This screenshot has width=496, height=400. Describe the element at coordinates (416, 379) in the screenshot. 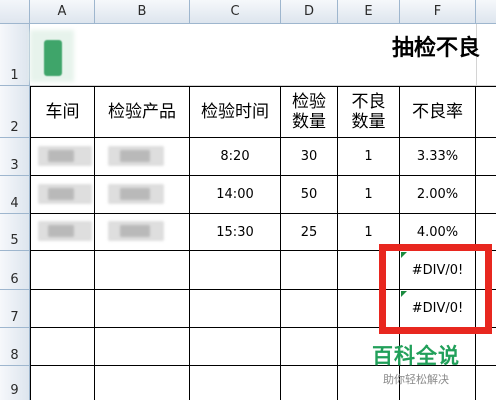

I see `watermark-tagline: 助你轻松解决` at that location.